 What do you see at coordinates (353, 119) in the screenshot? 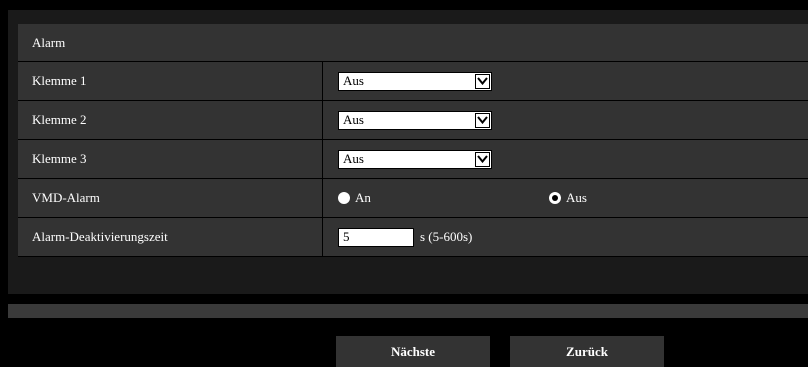
I see `klemme-2-value: Aus` at bounding box center [353, 119].